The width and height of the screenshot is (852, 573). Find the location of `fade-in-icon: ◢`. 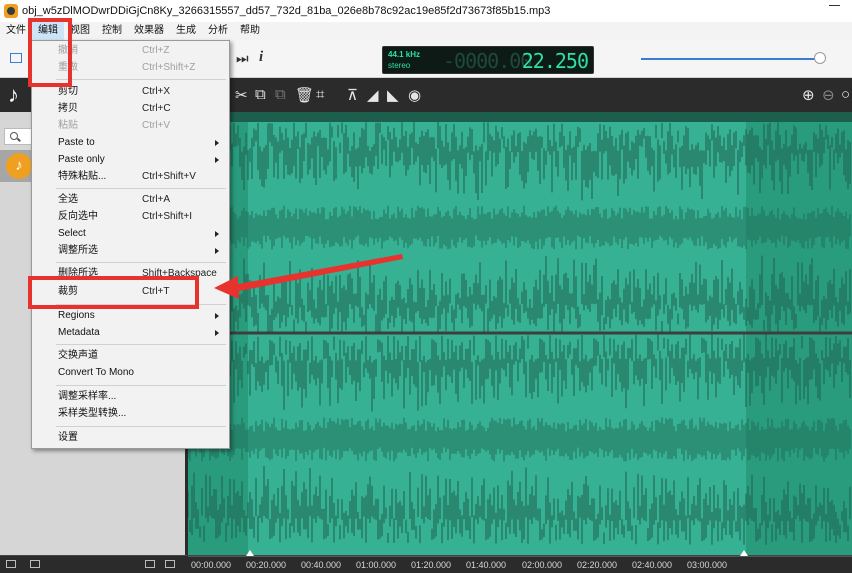

fade-in-icon: ◢ is located at coordinates (373, 95).